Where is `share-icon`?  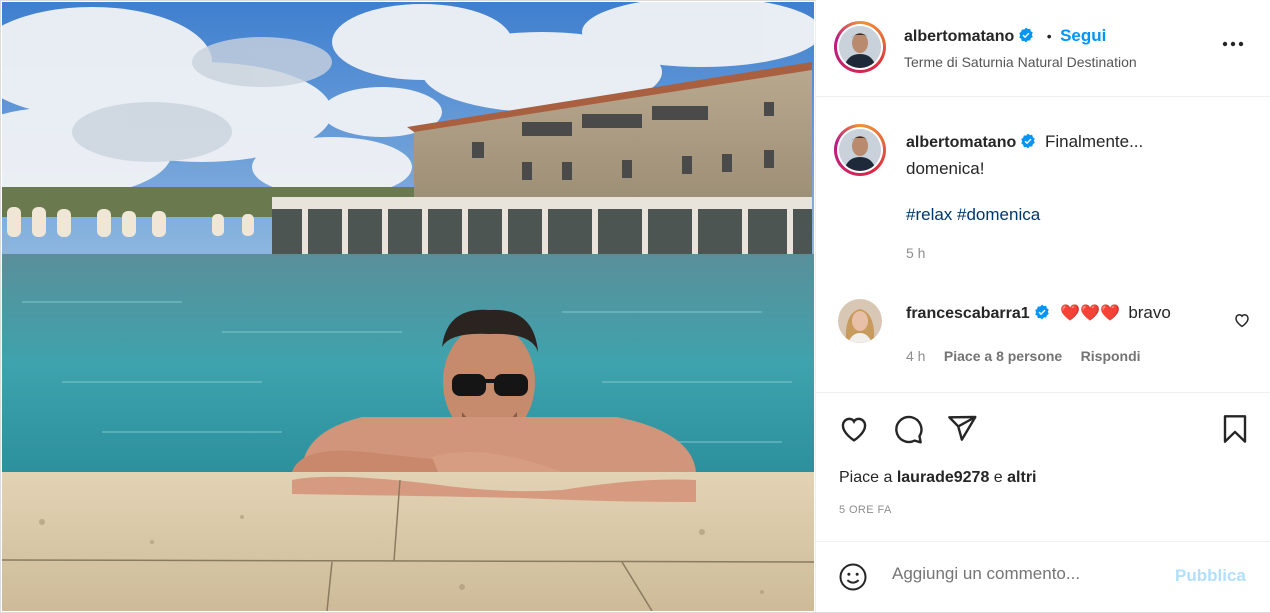
share-icon is located at coordinates (962, 429).